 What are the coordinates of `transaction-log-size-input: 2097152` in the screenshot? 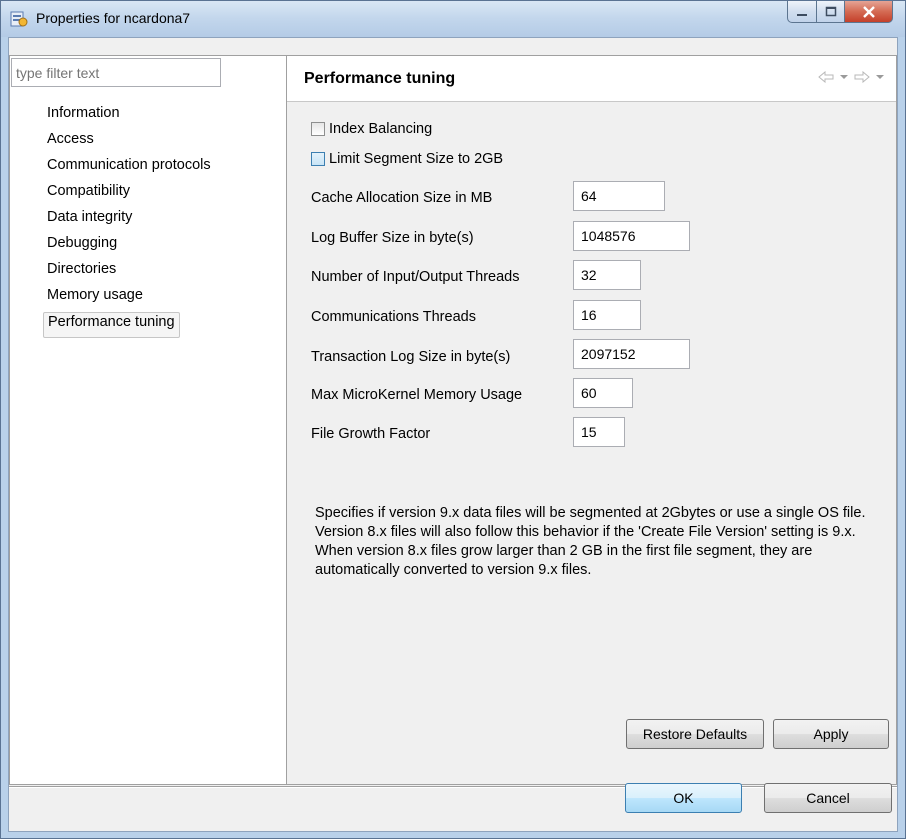 It's located at (631, 354).